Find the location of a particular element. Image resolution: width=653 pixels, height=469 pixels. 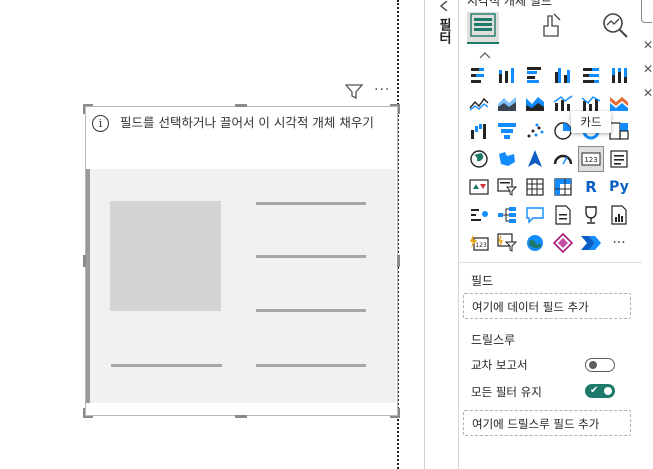

cross-report-label: 교차 보고서 is located at coordinates (499, 365).